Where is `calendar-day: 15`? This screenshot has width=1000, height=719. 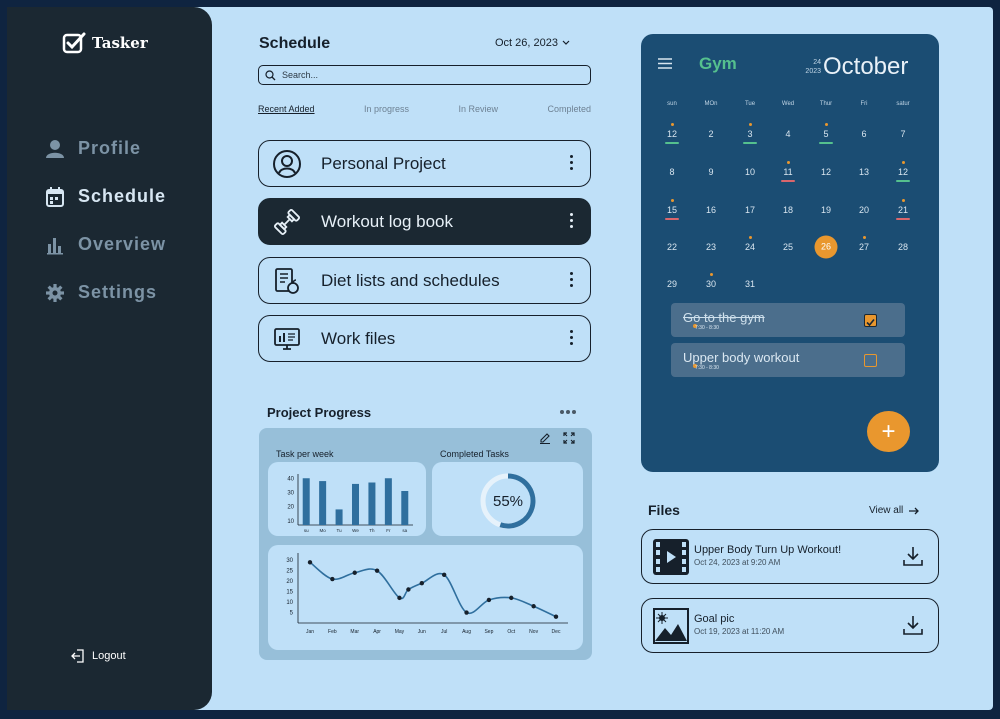 calendar-day: 15 is located at coordinates (672, 209).